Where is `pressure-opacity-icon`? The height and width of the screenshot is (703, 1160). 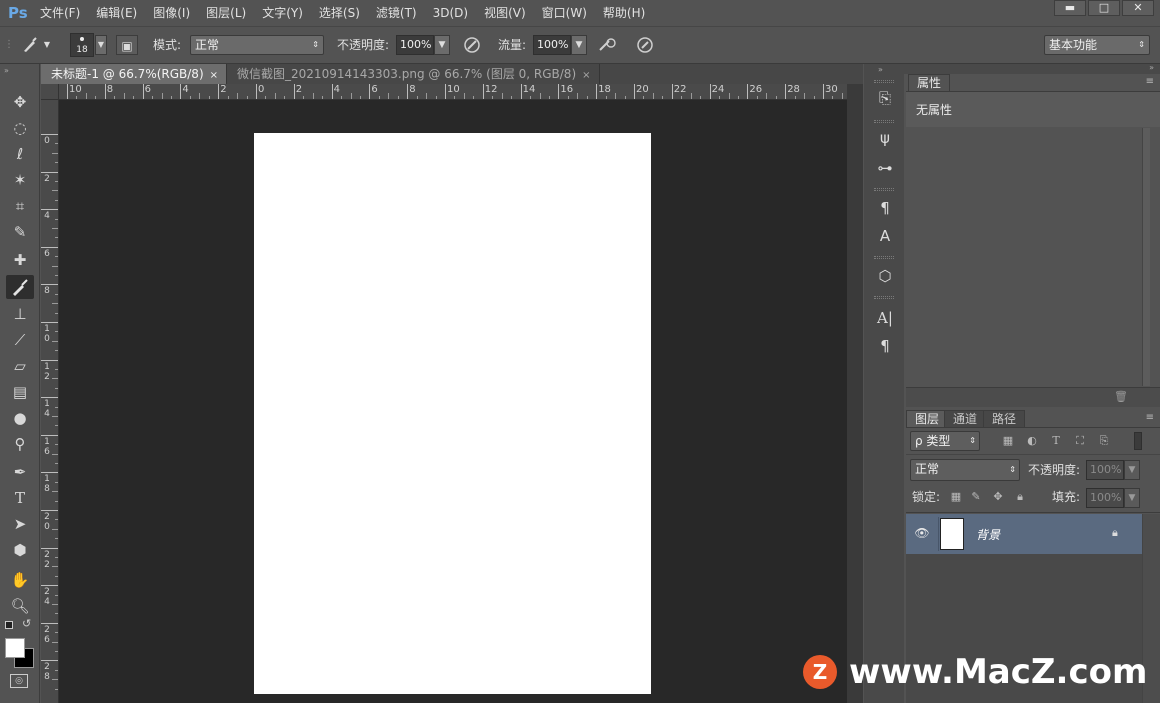
pressure-opacity-icon is located at coordinates (472, 47).